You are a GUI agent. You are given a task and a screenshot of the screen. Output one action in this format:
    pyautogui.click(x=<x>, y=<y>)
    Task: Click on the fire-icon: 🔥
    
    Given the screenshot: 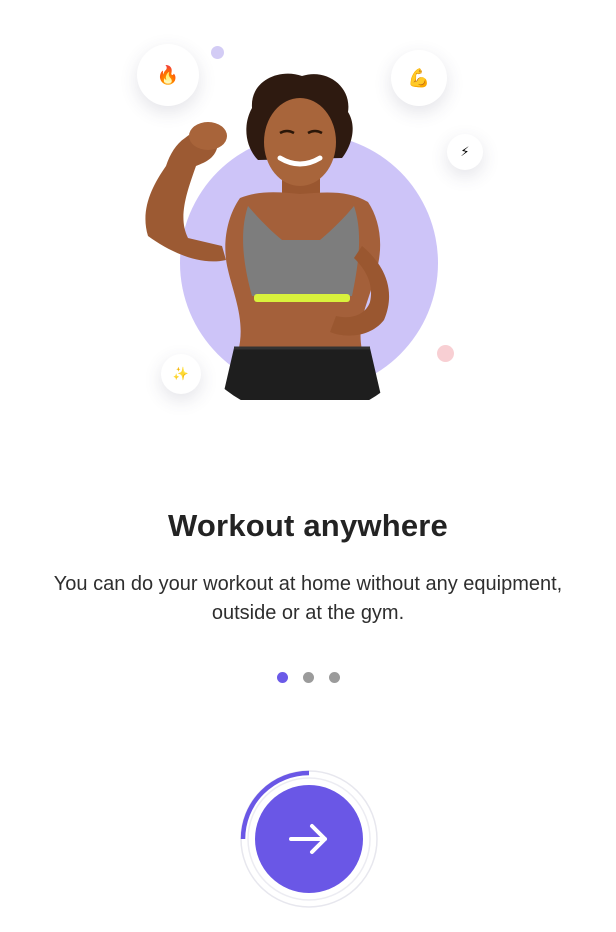 What is the action you would take?
    pyautogui.click(x=168, y=75)
    